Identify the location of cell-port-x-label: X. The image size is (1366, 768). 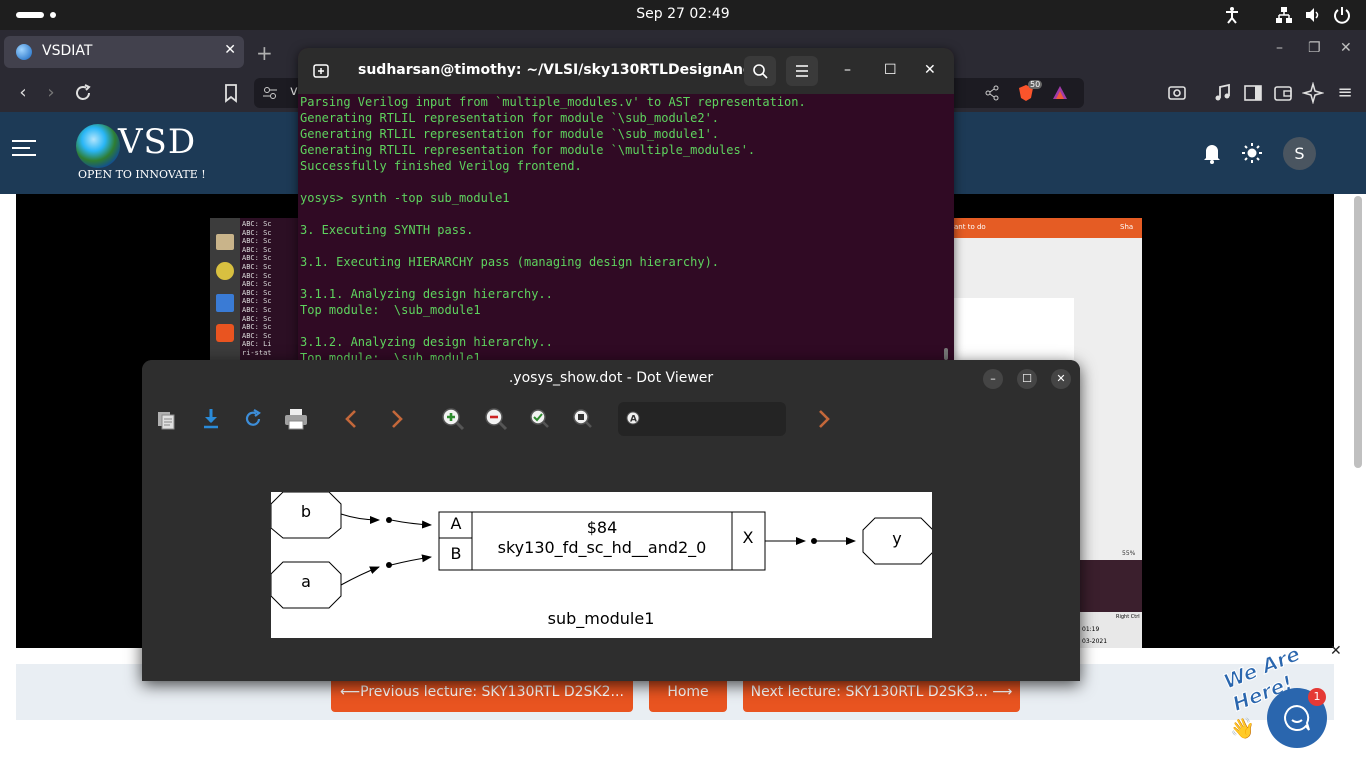
(748, 537).